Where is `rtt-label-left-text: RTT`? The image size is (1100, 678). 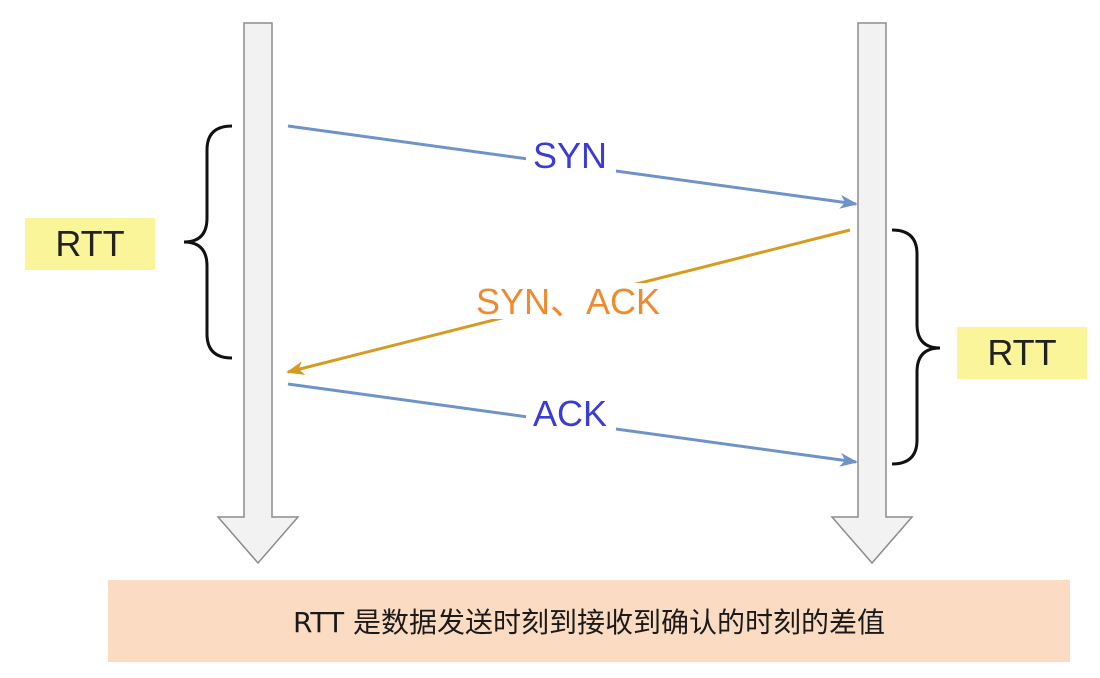
rtt-label-left-text: RTT is located at coordinates (90, 243).